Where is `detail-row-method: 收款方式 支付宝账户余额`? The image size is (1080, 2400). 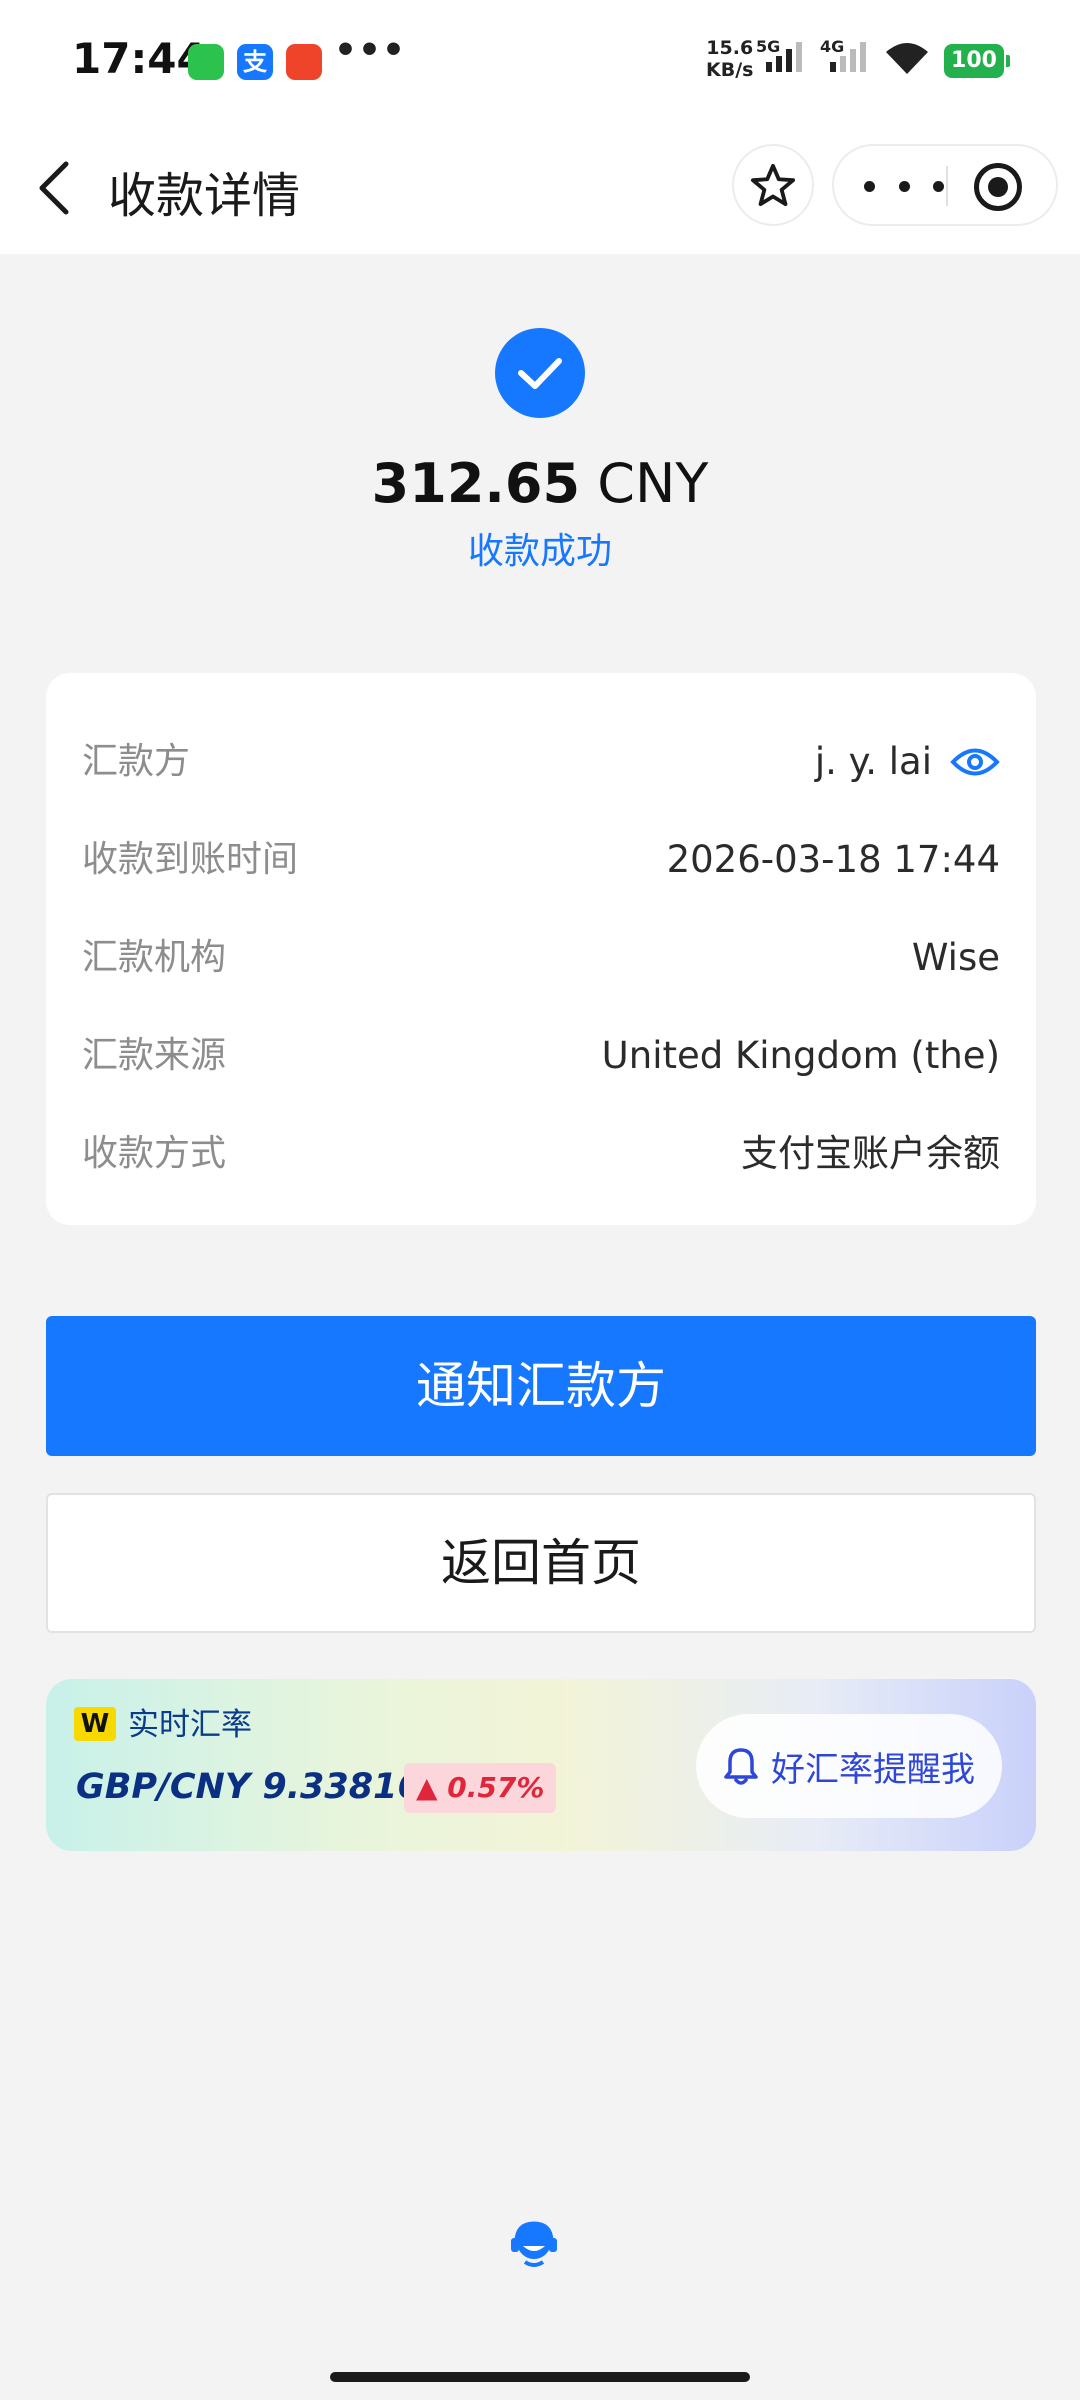 detail-row-method: 收款方式 支付宝账户余额 is located at coordinates (541, 1154).